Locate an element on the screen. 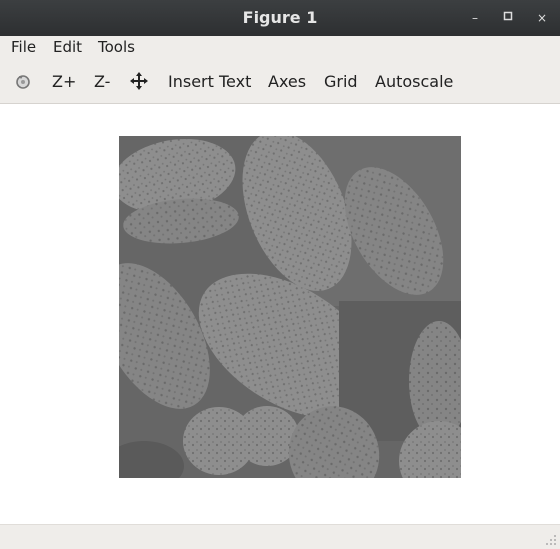  status-bar is located at coordinates (280, 536).